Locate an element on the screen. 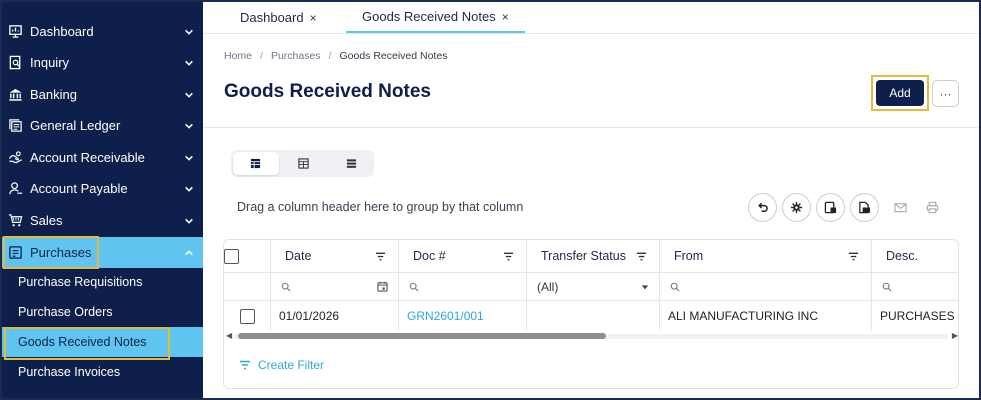 The height and width of the screenshot is (400, 981). column-header-transfer-status: Transfer Status is located at coordinates (593, 256).